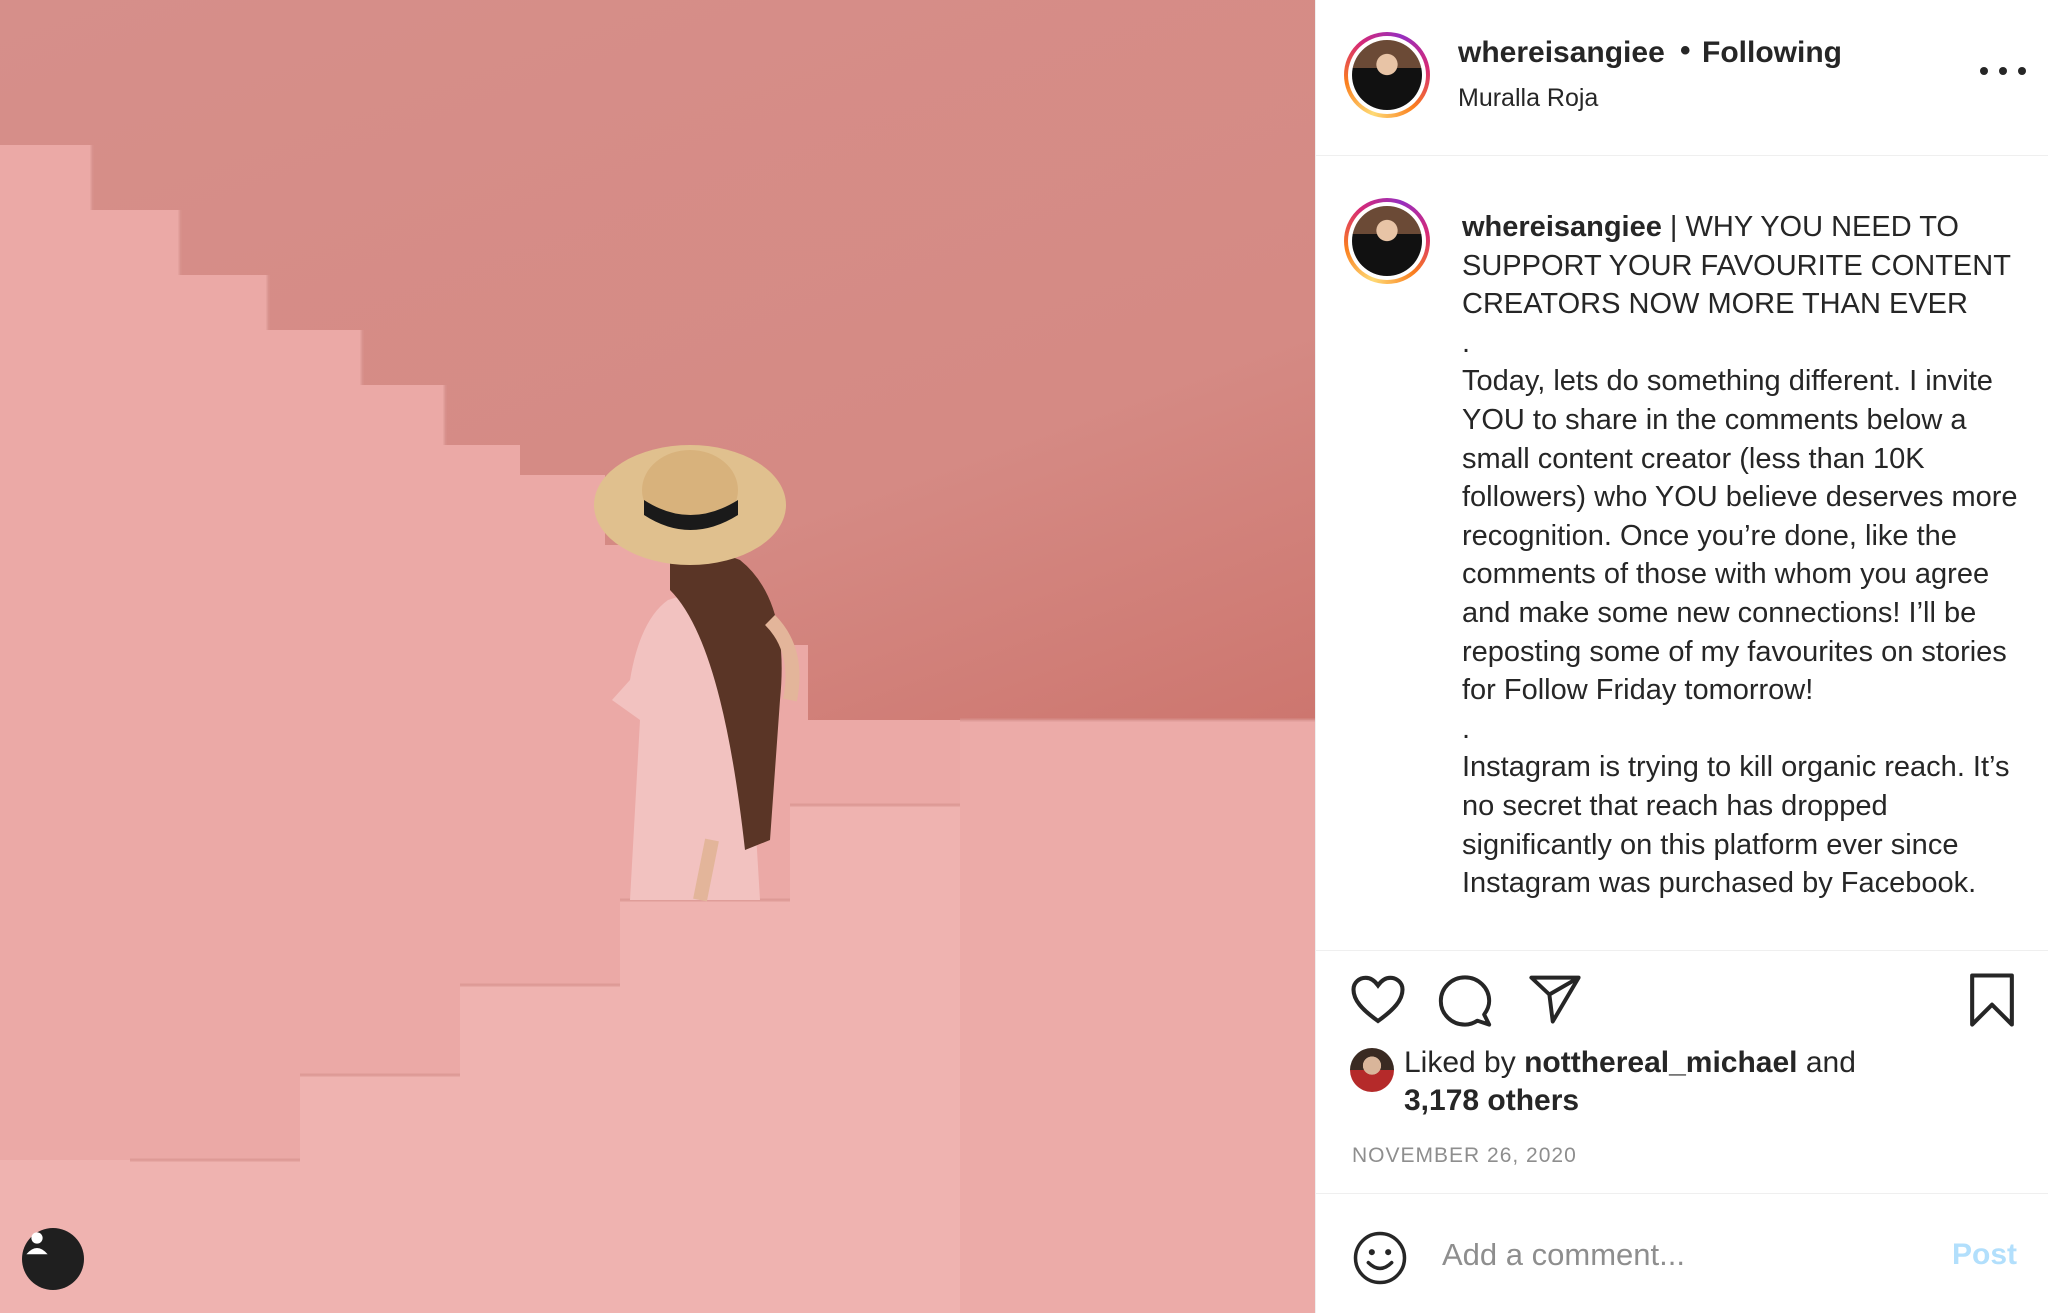 Image resolution: width=2048 pixels, height=1314 pixels. I want to click on following-button: Following, so click(1772, 53).